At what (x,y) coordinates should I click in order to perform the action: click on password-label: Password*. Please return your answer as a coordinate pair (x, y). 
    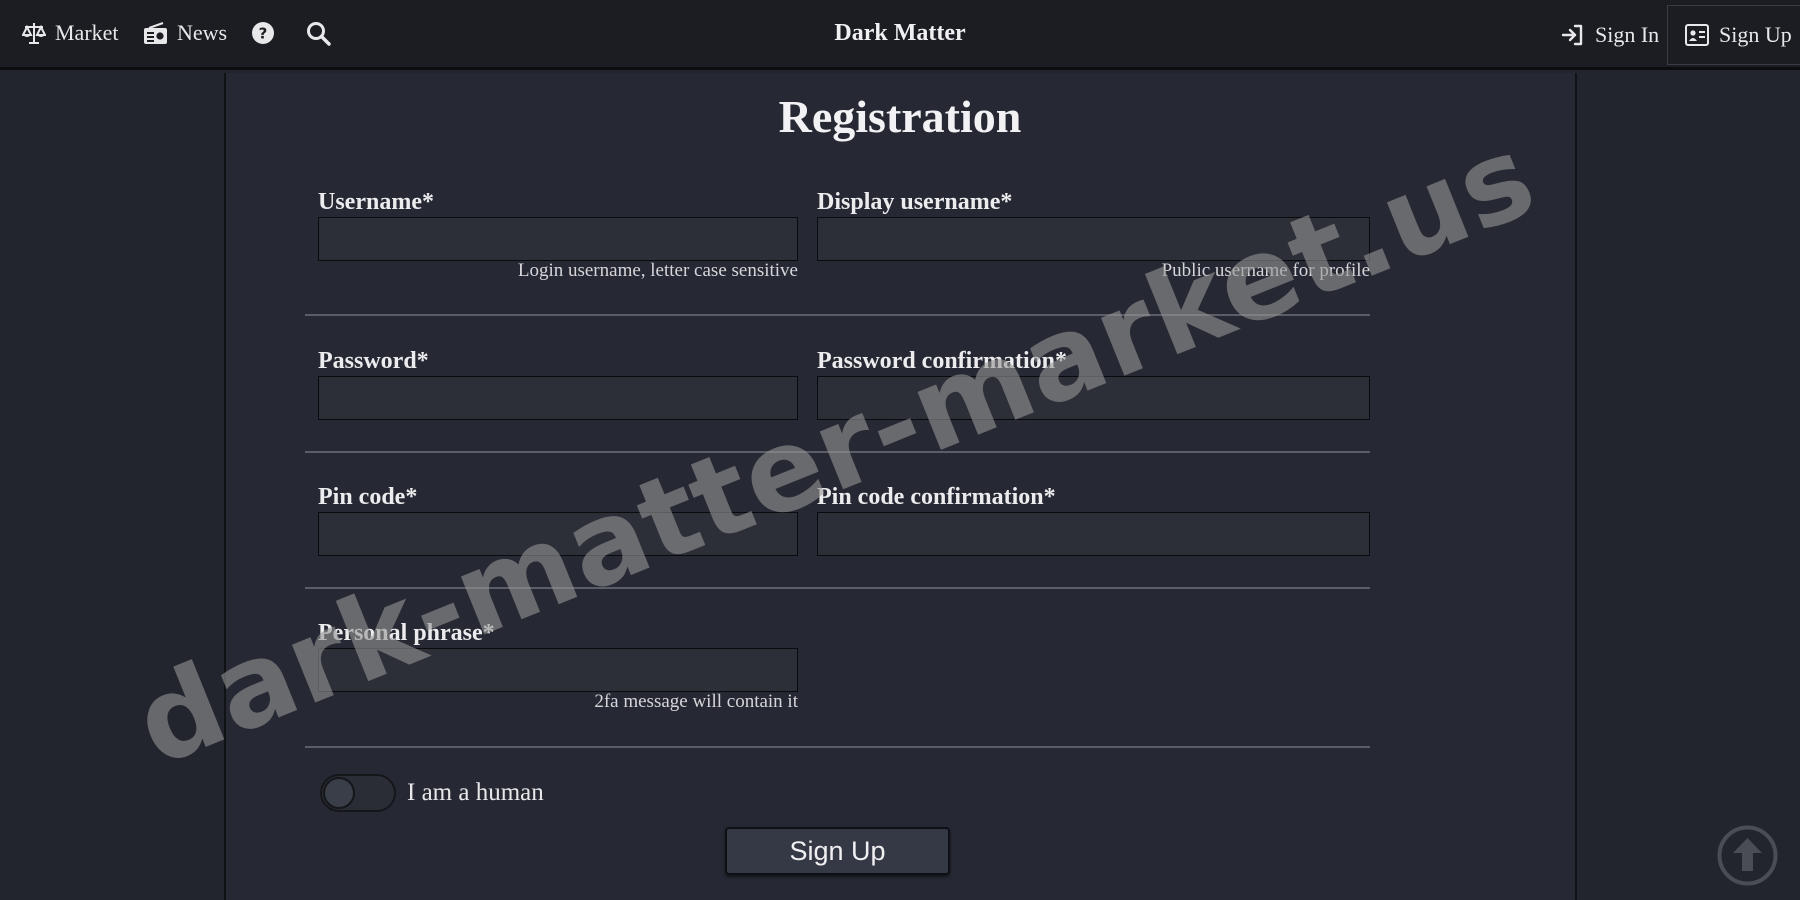
    Looking at the image, I should click on (373, 361).